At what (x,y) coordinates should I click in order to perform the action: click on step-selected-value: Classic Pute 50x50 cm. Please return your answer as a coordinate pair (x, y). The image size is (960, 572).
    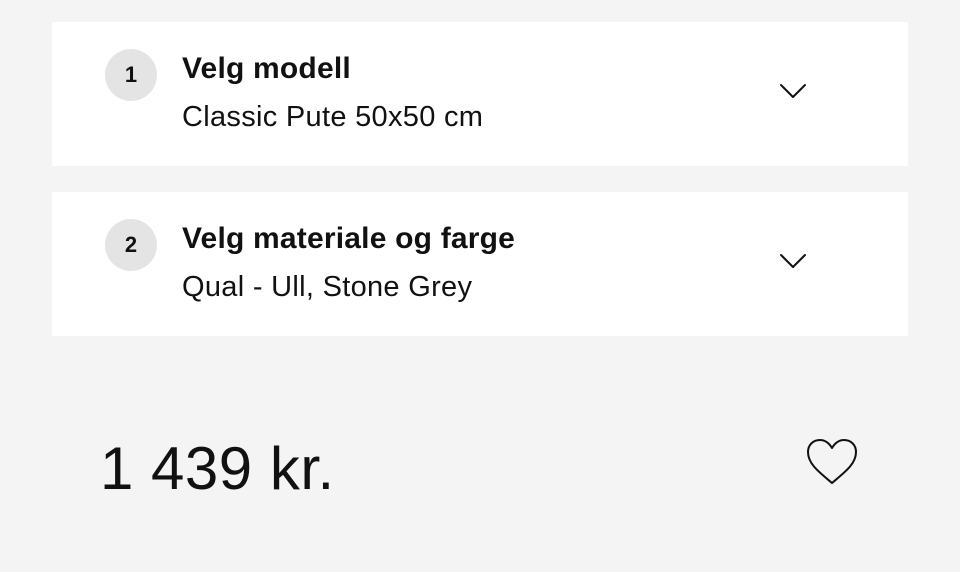
    Looking at the image, I should click on (333, 117).